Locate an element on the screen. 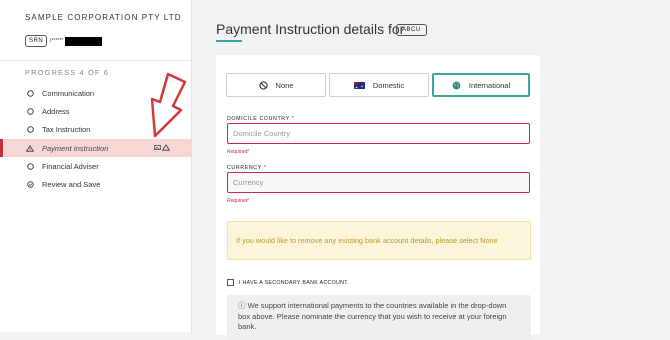 This screenshot has width=670, height=340. domicile-country-label: DOMICILE COUNTRY * is located at coordinates (260, 119).